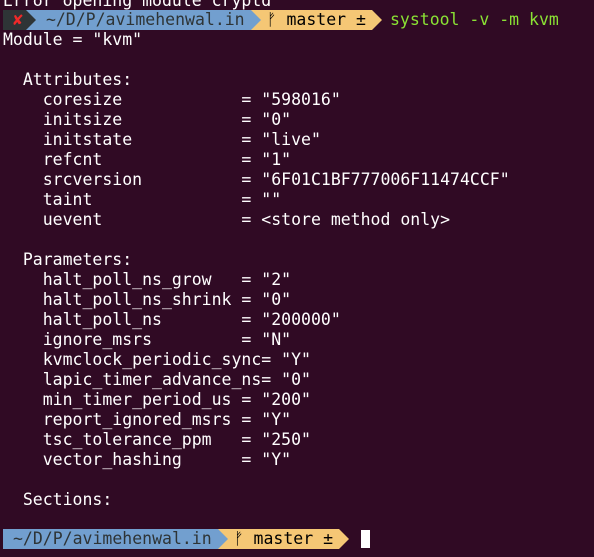  What do you see at coordinates (172, 319) in the screenshot?
I see `output-line: halt_poll_ns = "200000"` at bounding box center [172, 319].